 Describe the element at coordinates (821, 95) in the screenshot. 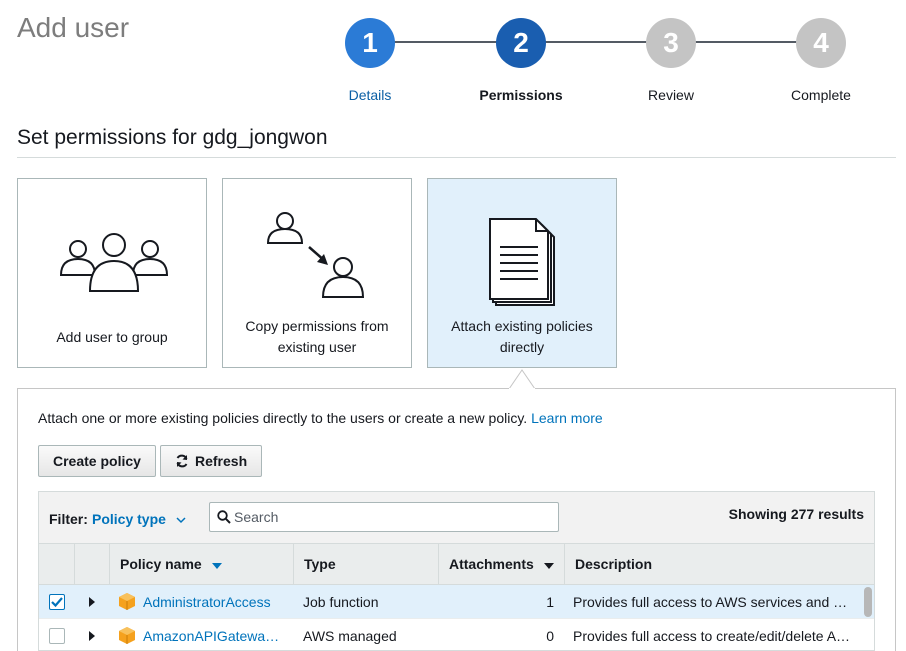

I see `step-4-label: Complete` at that location.